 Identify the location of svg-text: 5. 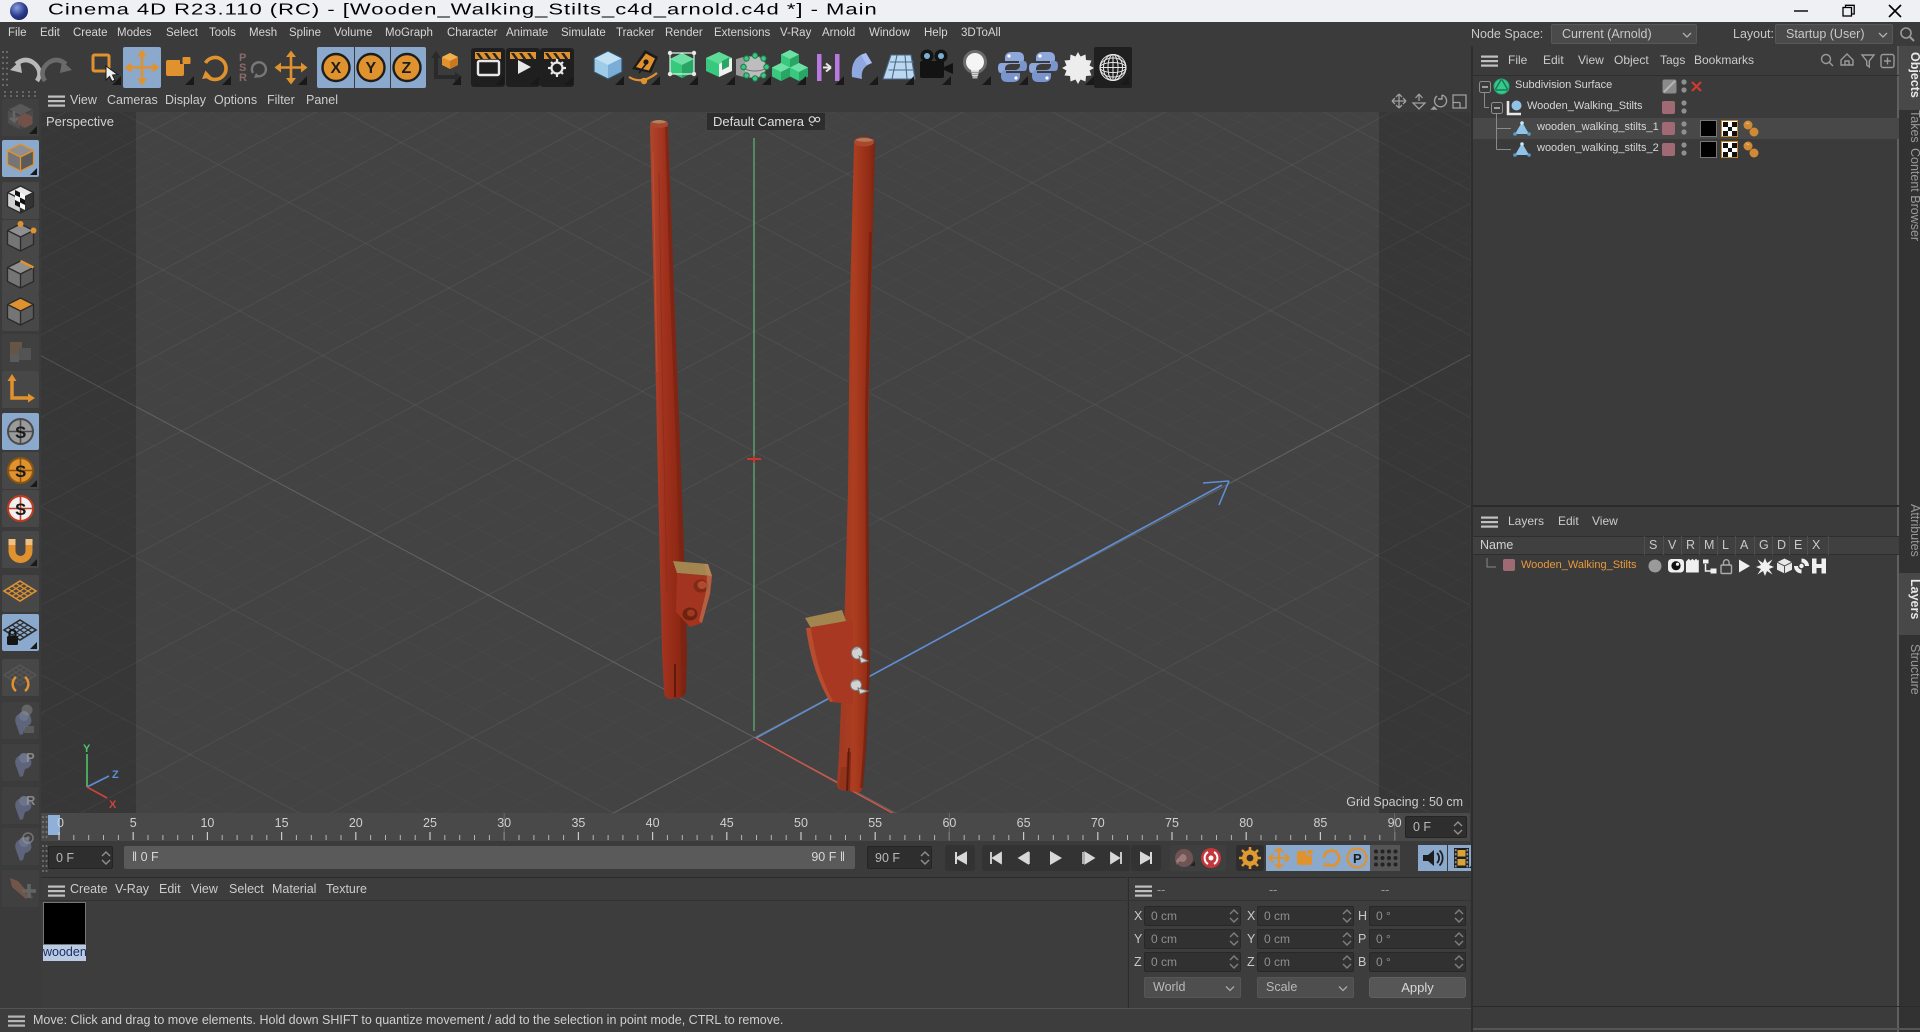
(133, 823).